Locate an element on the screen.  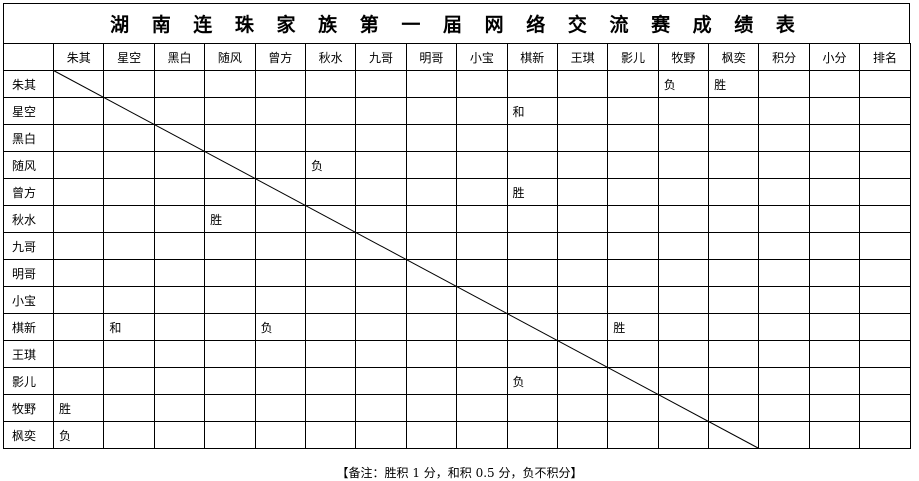
header-row: 朱其 星空 黑白 随风 曾方 秋水 九哥 明哥 小宝 棋新 王琪 影儿 牧野 枫奕 积分 小分 排名 is located at coordinates (457, 57).